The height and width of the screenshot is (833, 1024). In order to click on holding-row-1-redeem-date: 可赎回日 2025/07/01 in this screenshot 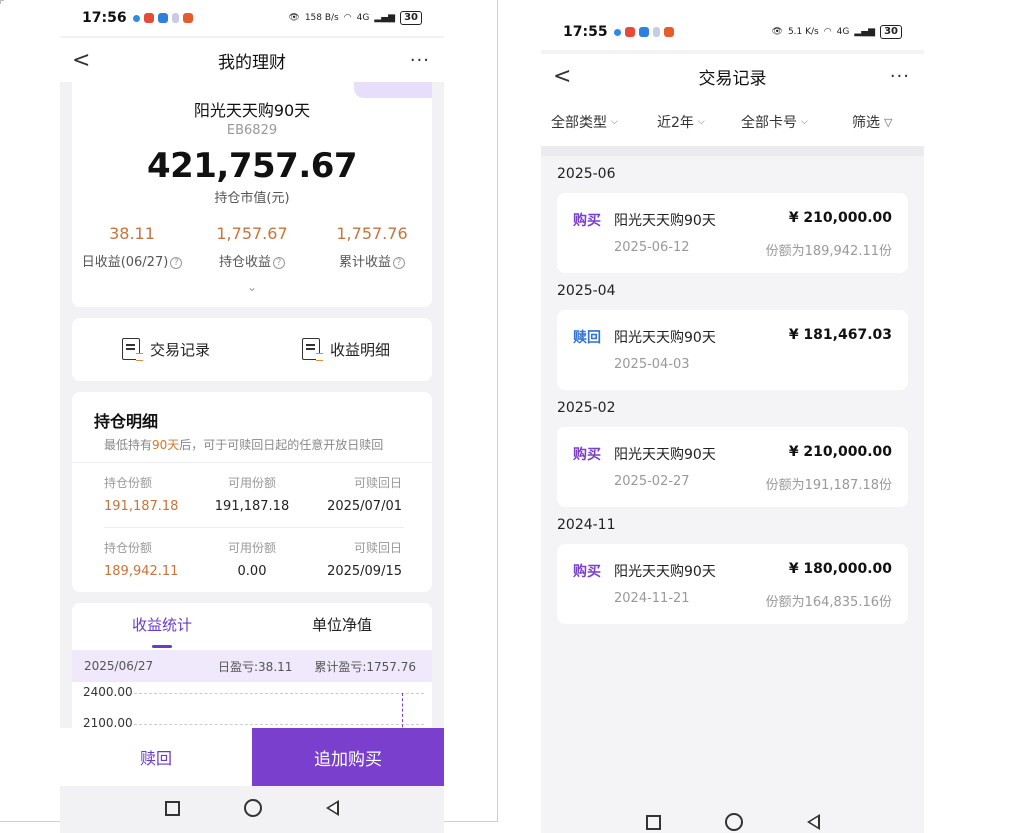, I will do `click(364, 495)`.